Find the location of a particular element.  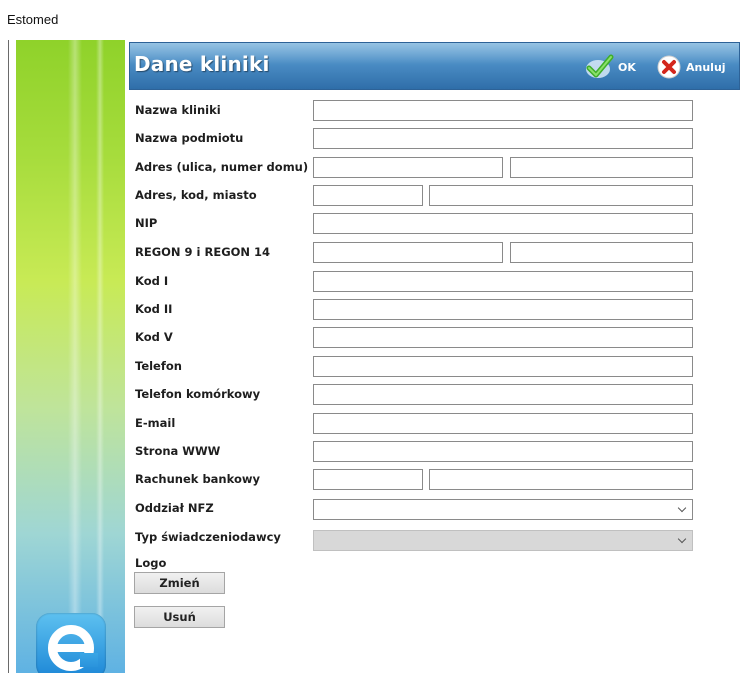

ok-button: OK is located at coordinates (610, 67).